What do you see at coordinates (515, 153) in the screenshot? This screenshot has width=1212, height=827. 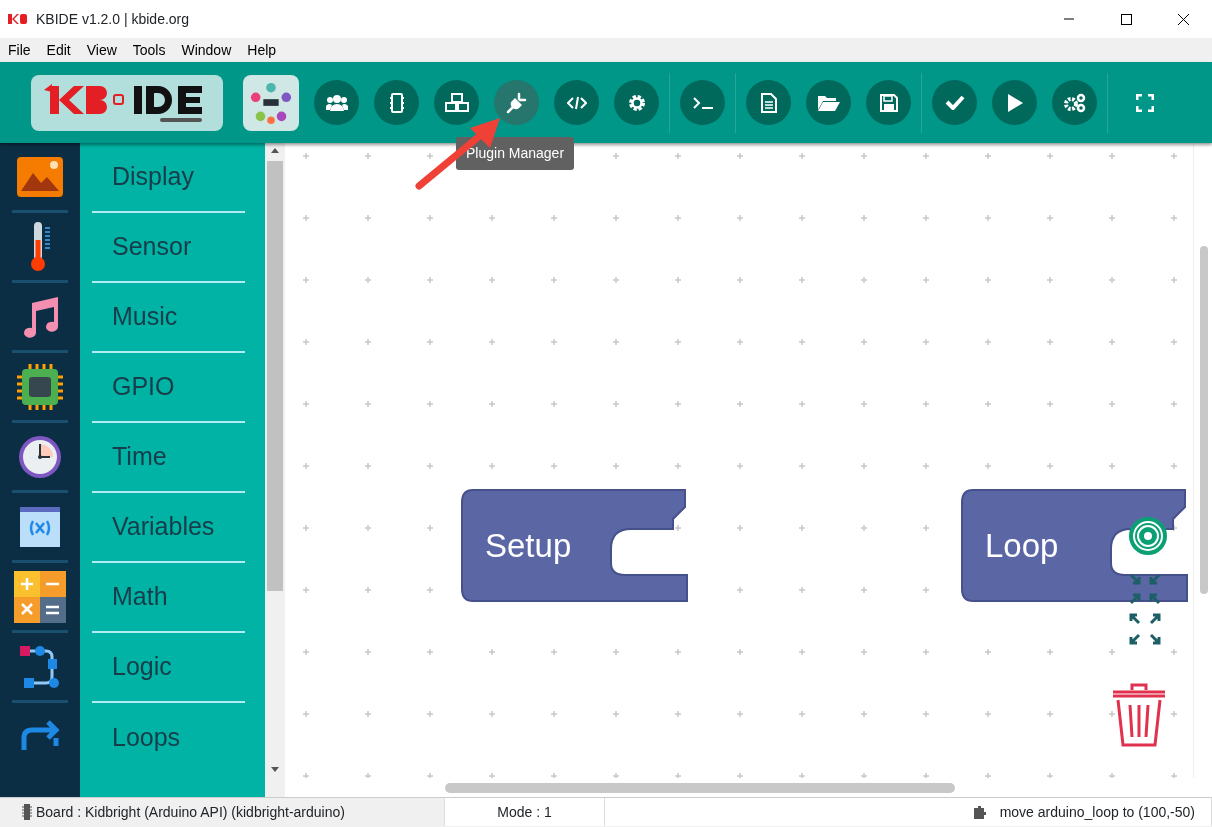 I see `tooltip: Plugin Manager` at bounding box center [515, 153].